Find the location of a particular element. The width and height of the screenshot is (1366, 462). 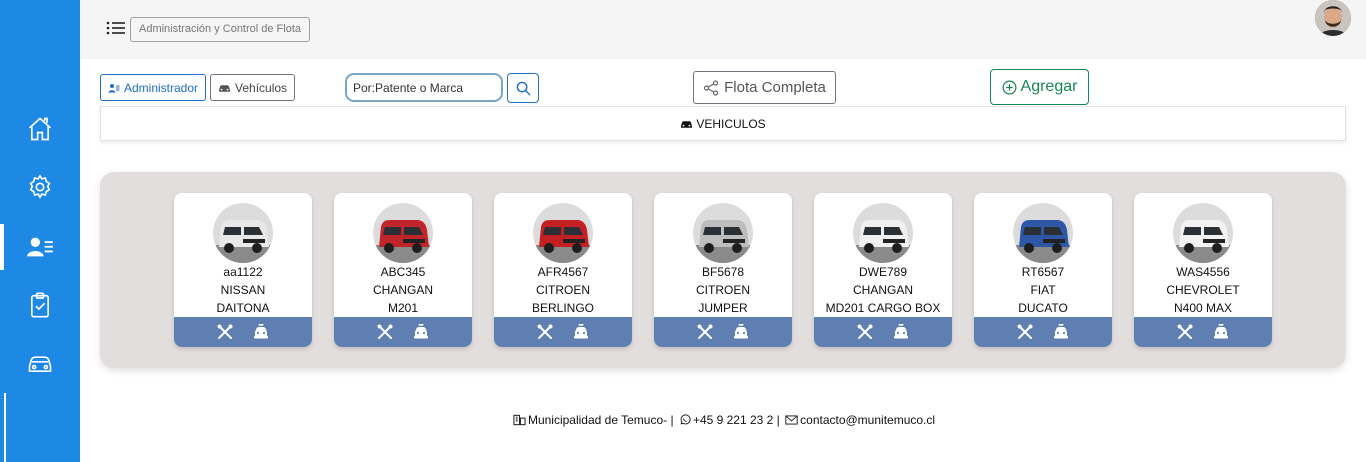

vehicle-card: AFR4567 CITROEN BERLINGO is located at coordinates (563, 270).